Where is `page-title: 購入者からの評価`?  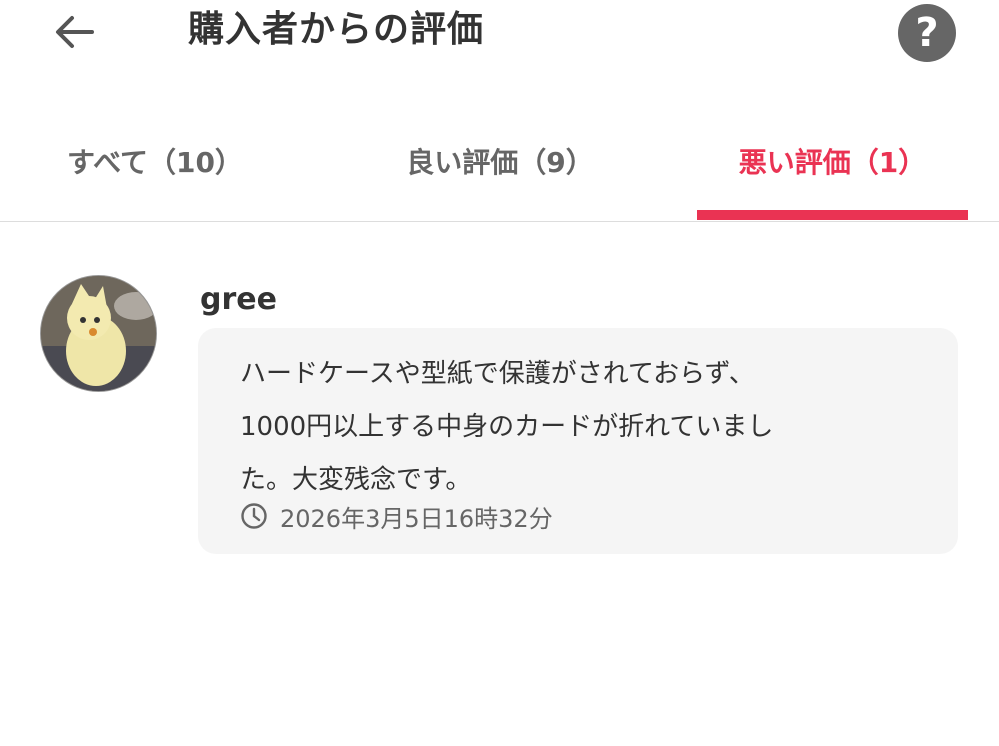
page-title: 購入者からの評価 is located at coordinates (336, 29).